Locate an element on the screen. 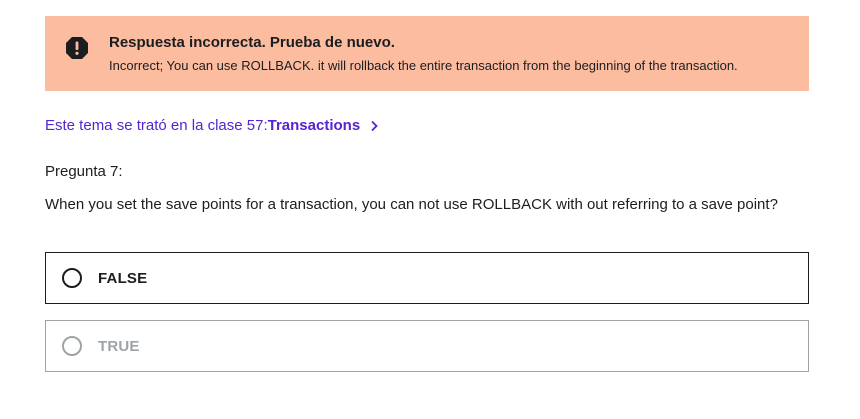  answer-option-false: FALSE is located at coordinates (427, 278).